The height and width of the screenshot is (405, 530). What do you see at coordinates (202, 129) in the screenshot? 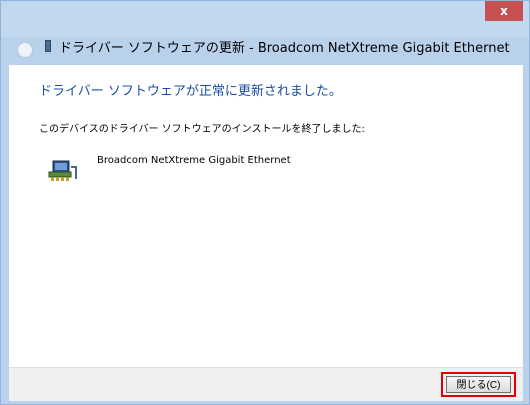
I see `install-complete-message: このデバイスのドライバー ソフトウェアのインストールを終了しました:` at bounding box center [202, 129].